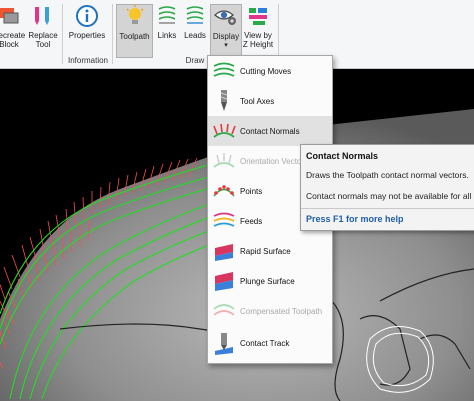 This screenshot has height=401, width=474. What do you see at coordinates (167, 30) in the screenshot?
I see `links-button: Links` at bounding box center [167, 30].